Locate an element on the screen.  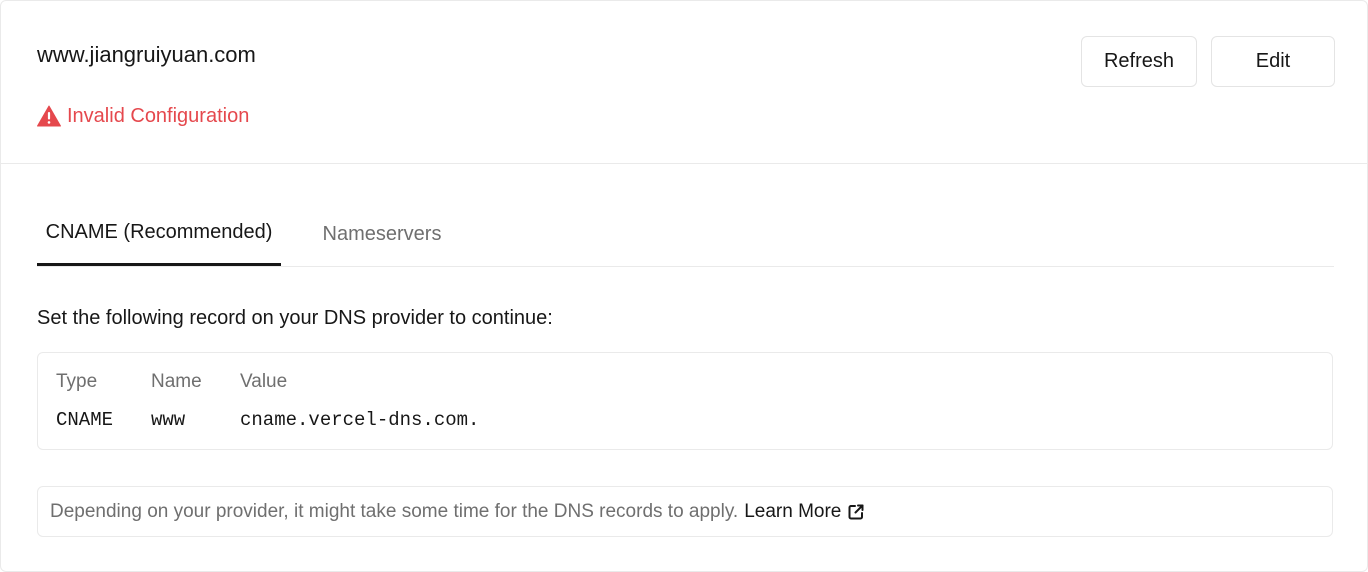
edit-button: Edit is located at coordinates (1273, 61).